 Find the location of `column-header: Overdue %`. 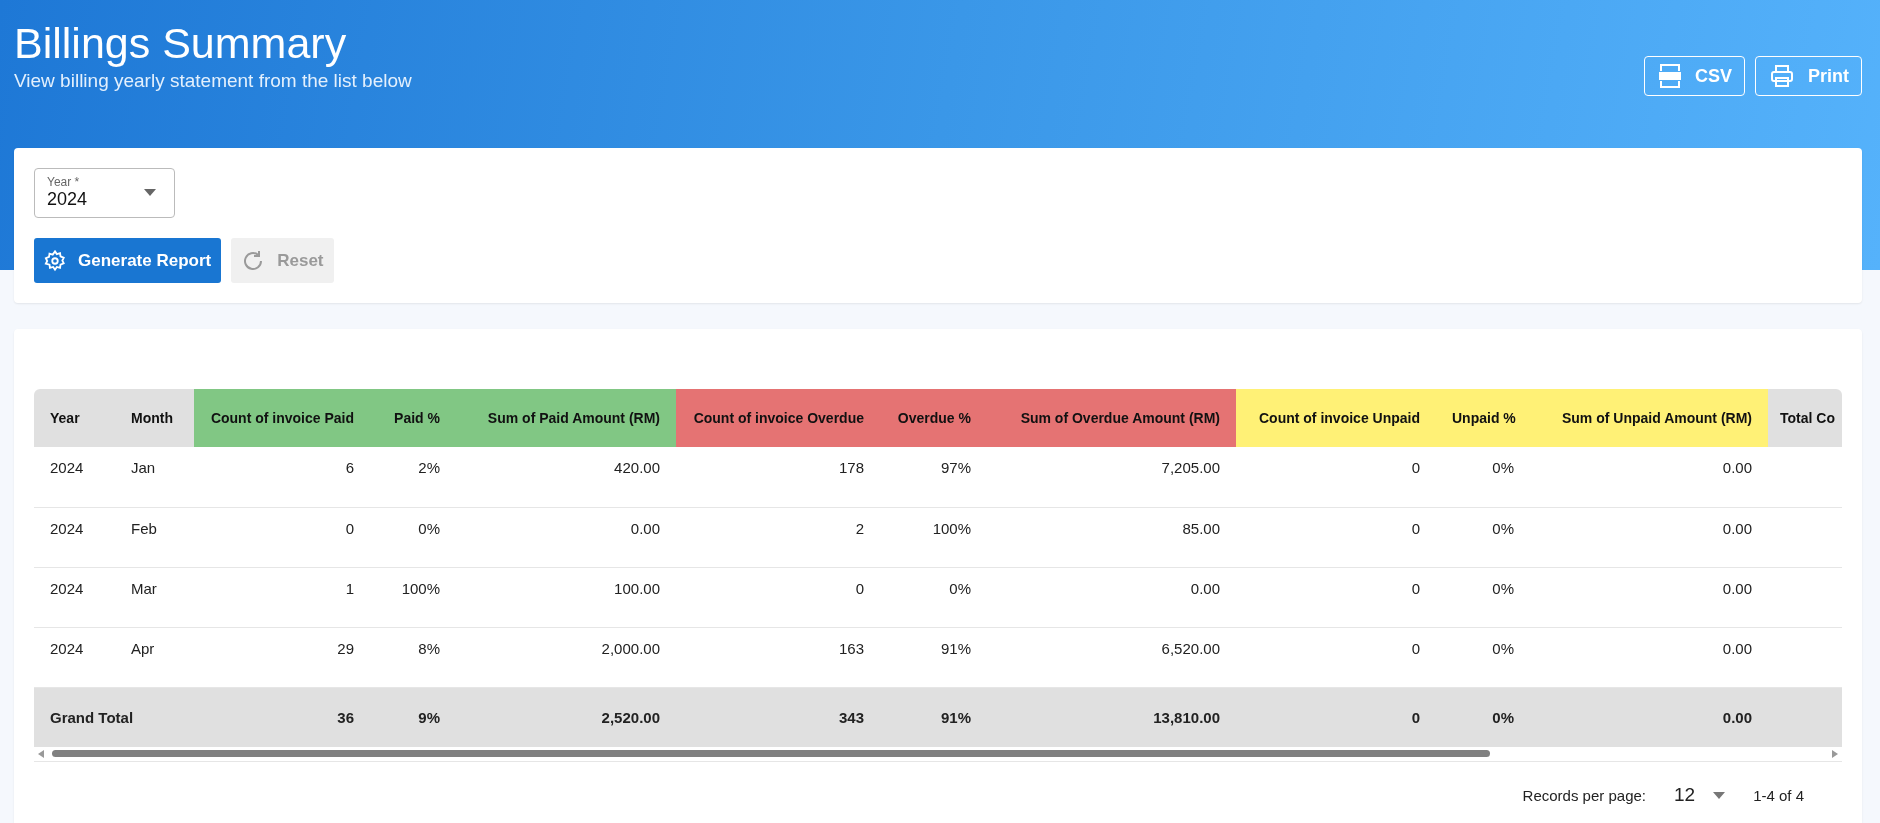

column-header: Overdue % is located at coordinates (933, 418).